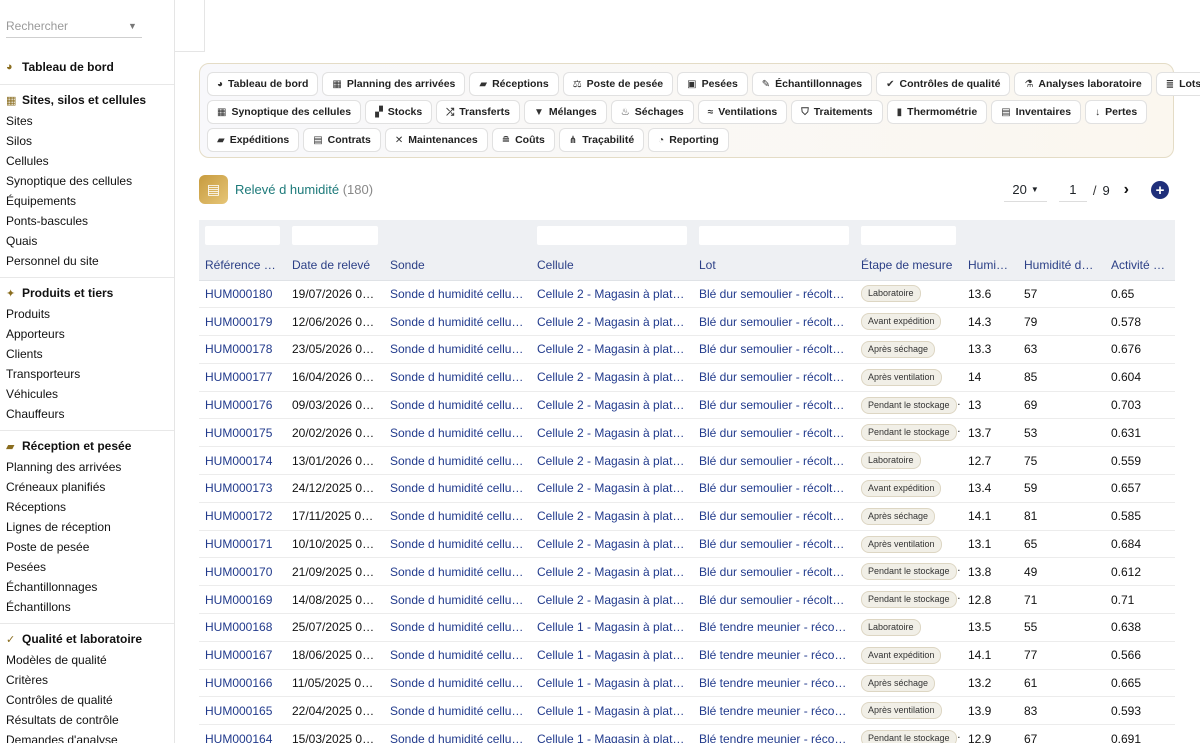  Describe the element at coordinates (943, 84) in the screenshot. I see `module-button-controles-de-qualite: ✔ Contrôles de qualité` at that location.